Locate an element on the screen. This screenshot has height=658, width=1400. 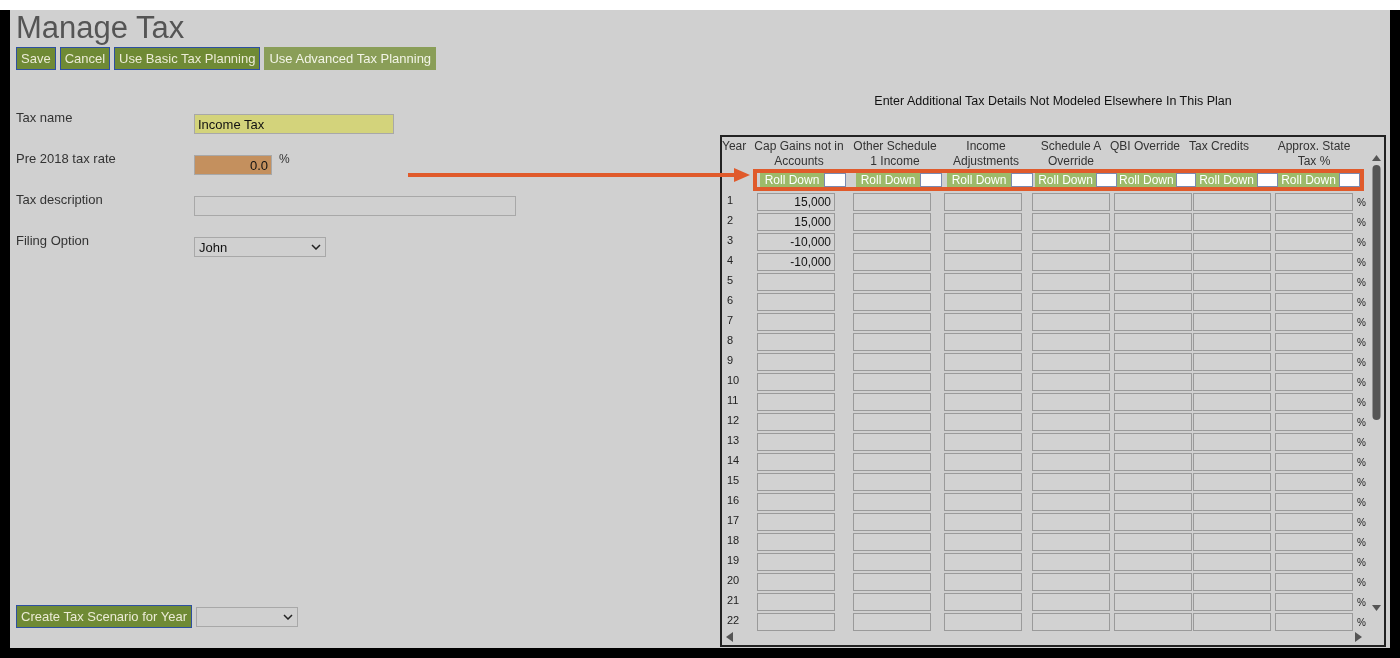
input-cell: -10,000 is located at coordinates (796, 242).